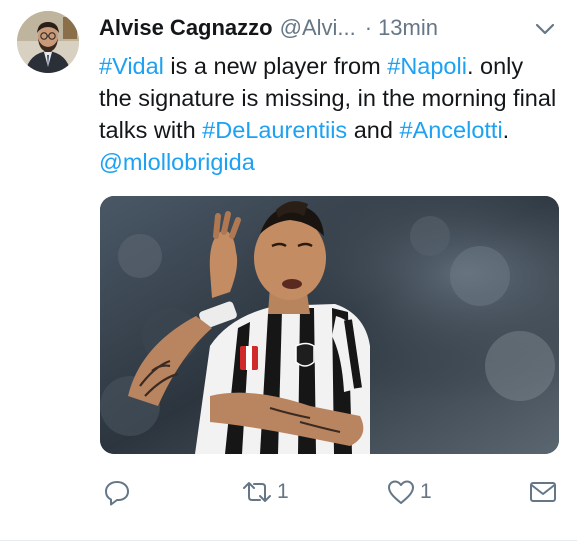 This screenshot has height=541, width=577. Describe the element at coordinates (275, 66) in the screenshot. I see `tweet-text-segment: is a new player from` at that location.